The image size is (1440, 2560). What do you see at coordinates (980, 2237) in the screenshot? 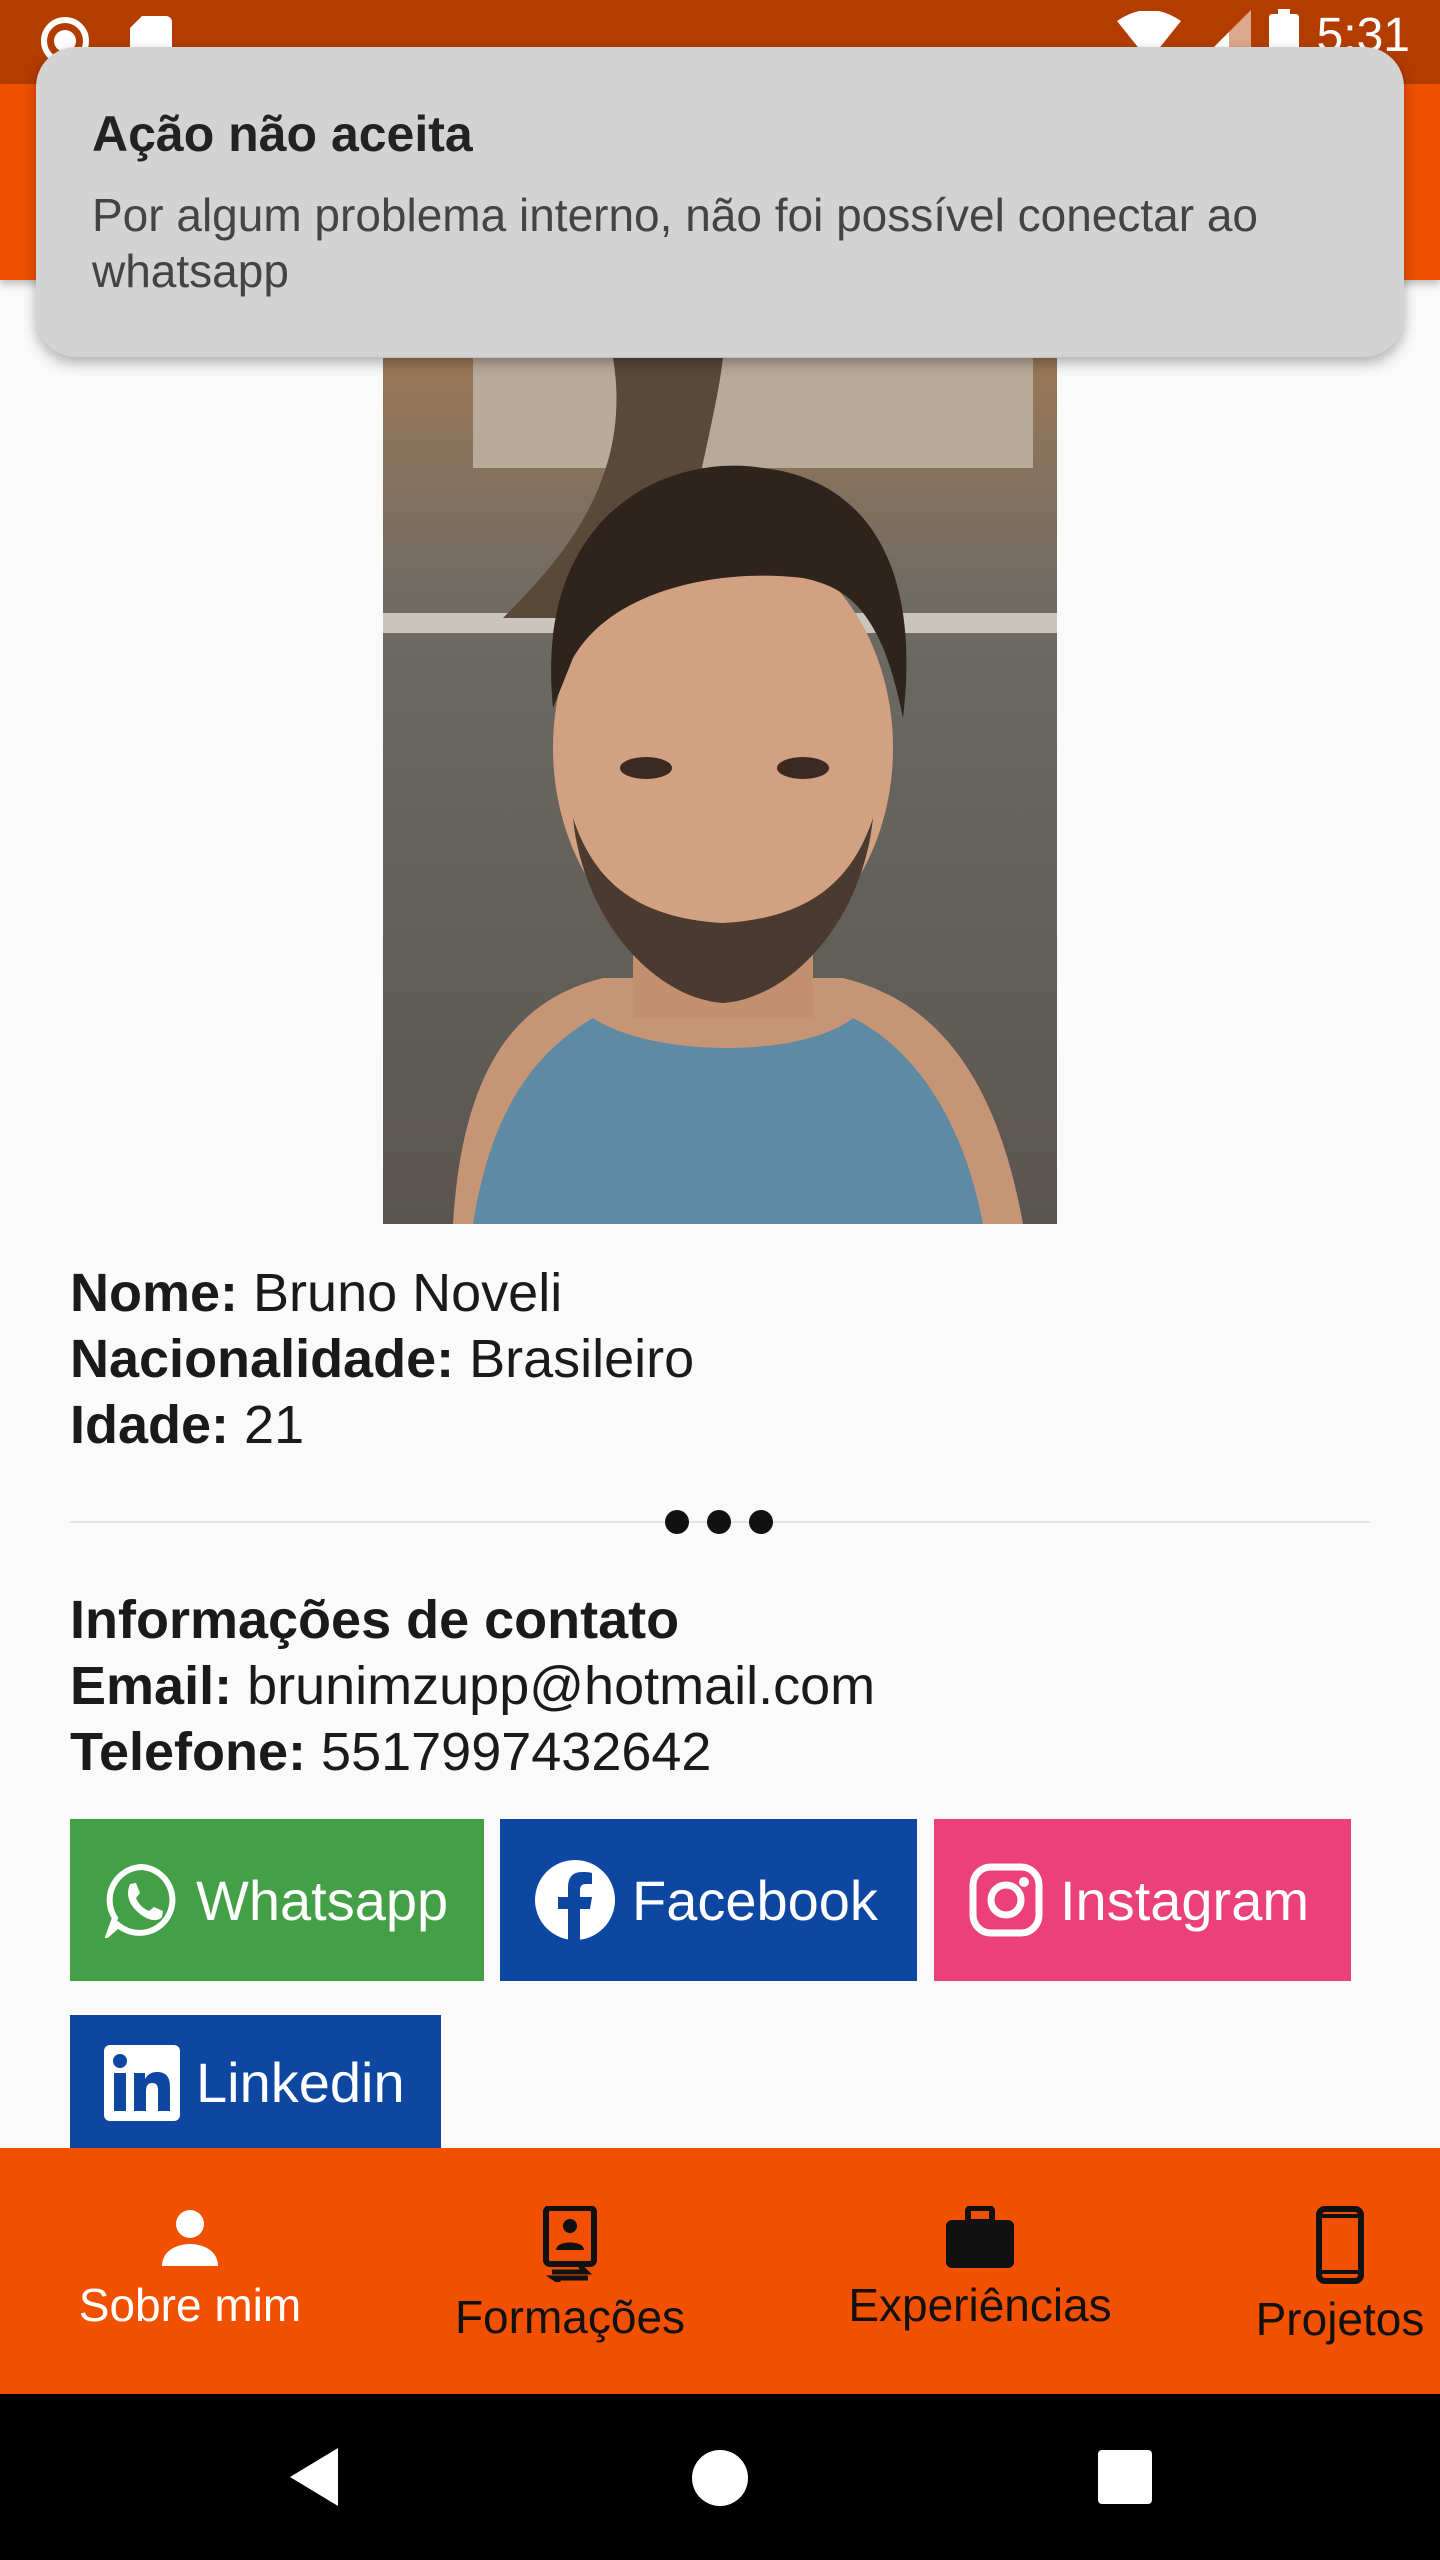
I see `briefcase-icon` at bounding box center [980, 2237].